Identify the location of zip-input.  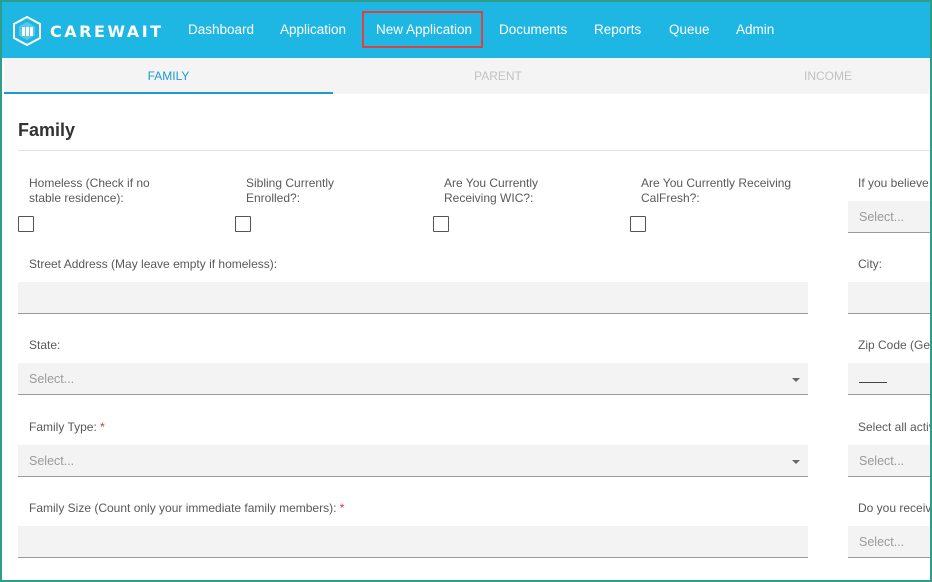
(889, 379).